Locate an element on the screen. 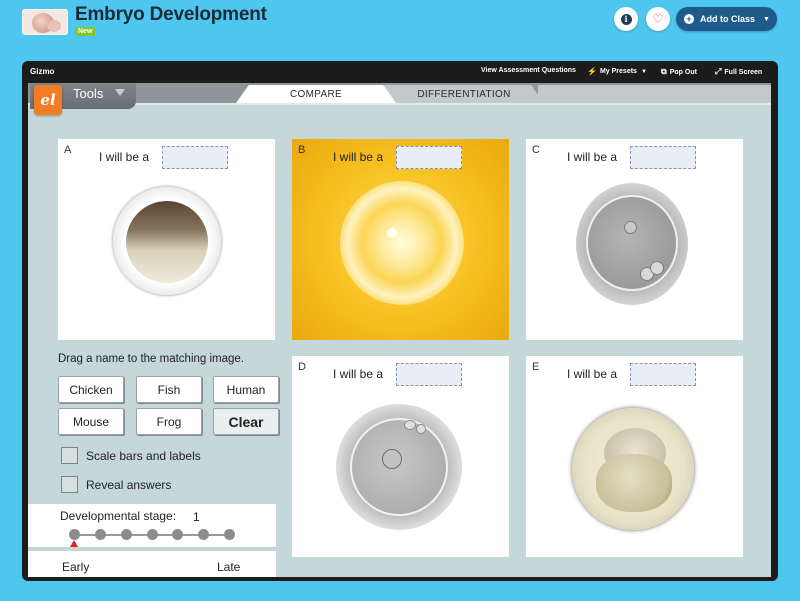 The image size is (800, 601). info-button: i is located at coordinates (626, 19).